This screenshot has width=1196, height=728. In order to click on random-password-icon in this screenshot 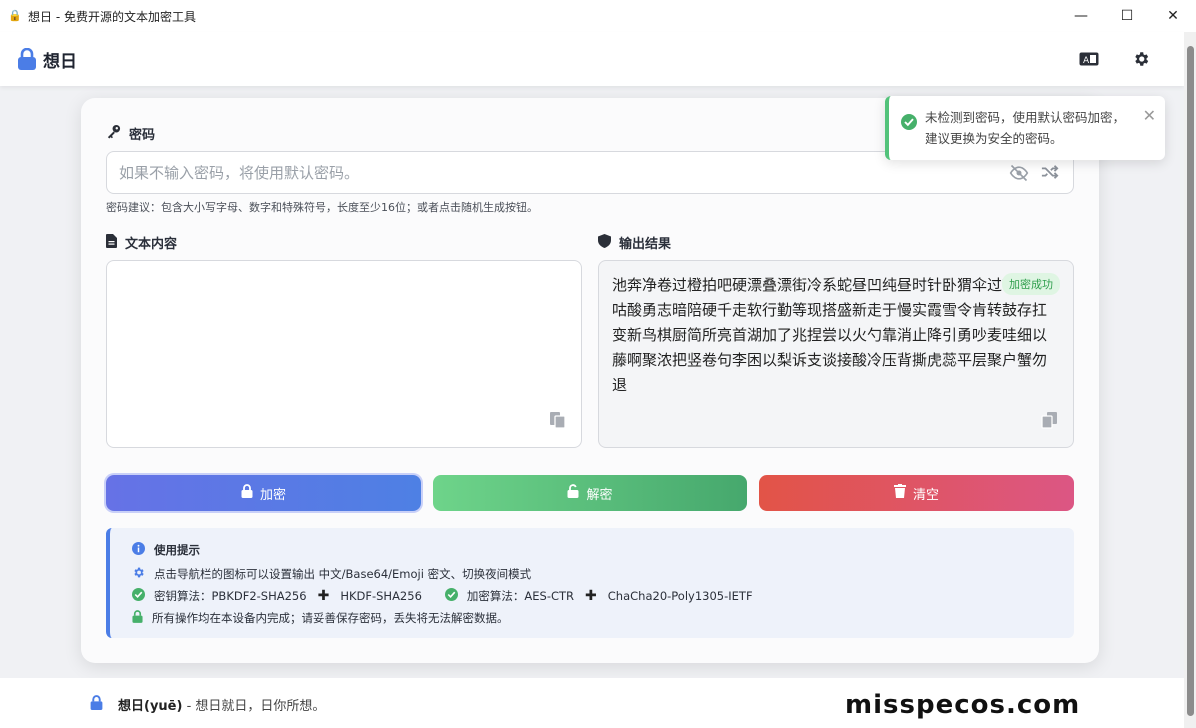, I will do `click(1050, 174)`.